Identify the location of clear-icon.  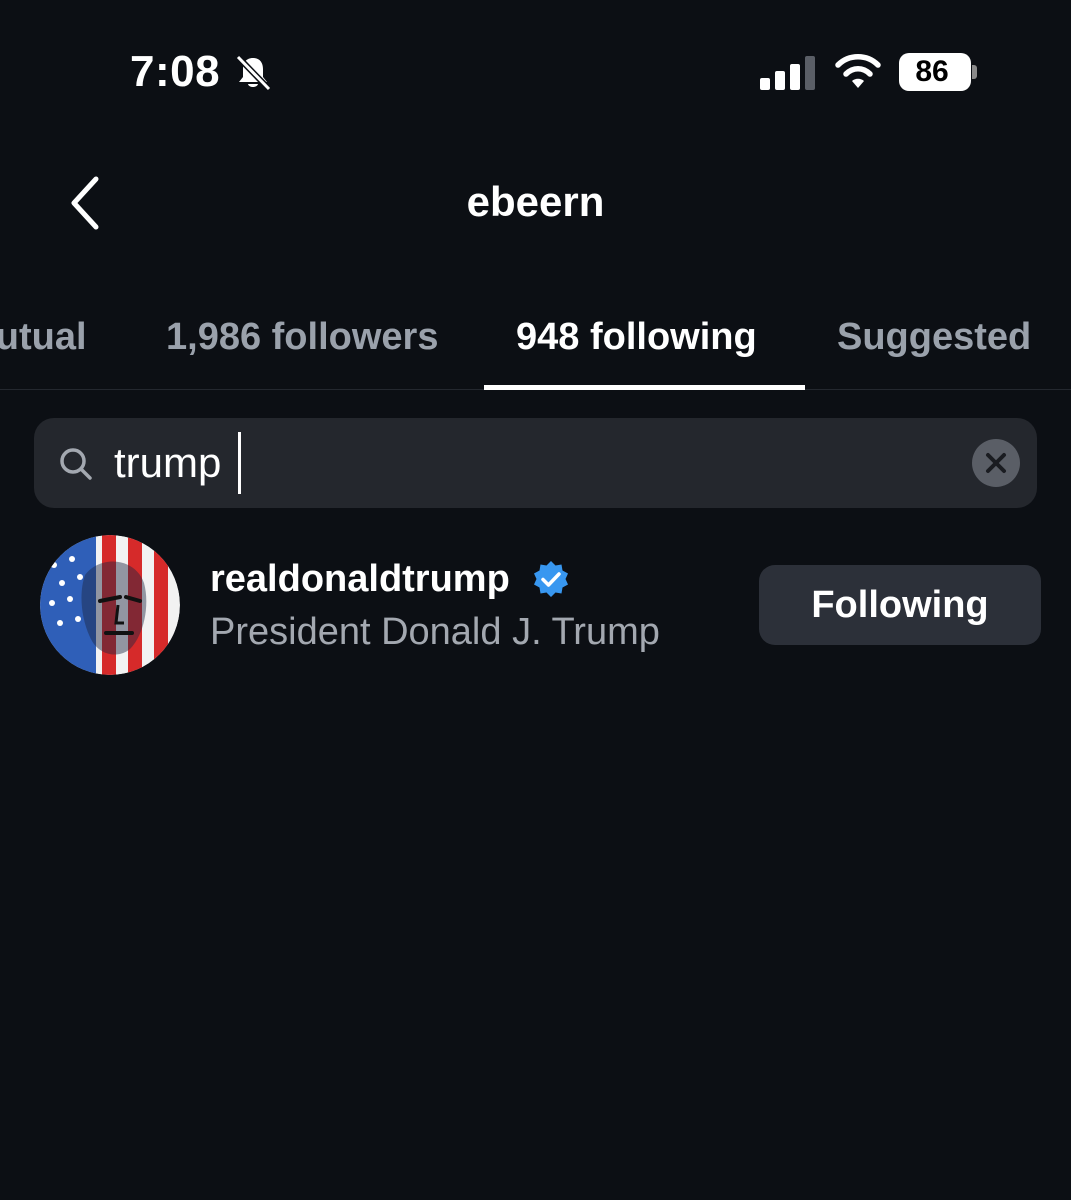
(996, 463).